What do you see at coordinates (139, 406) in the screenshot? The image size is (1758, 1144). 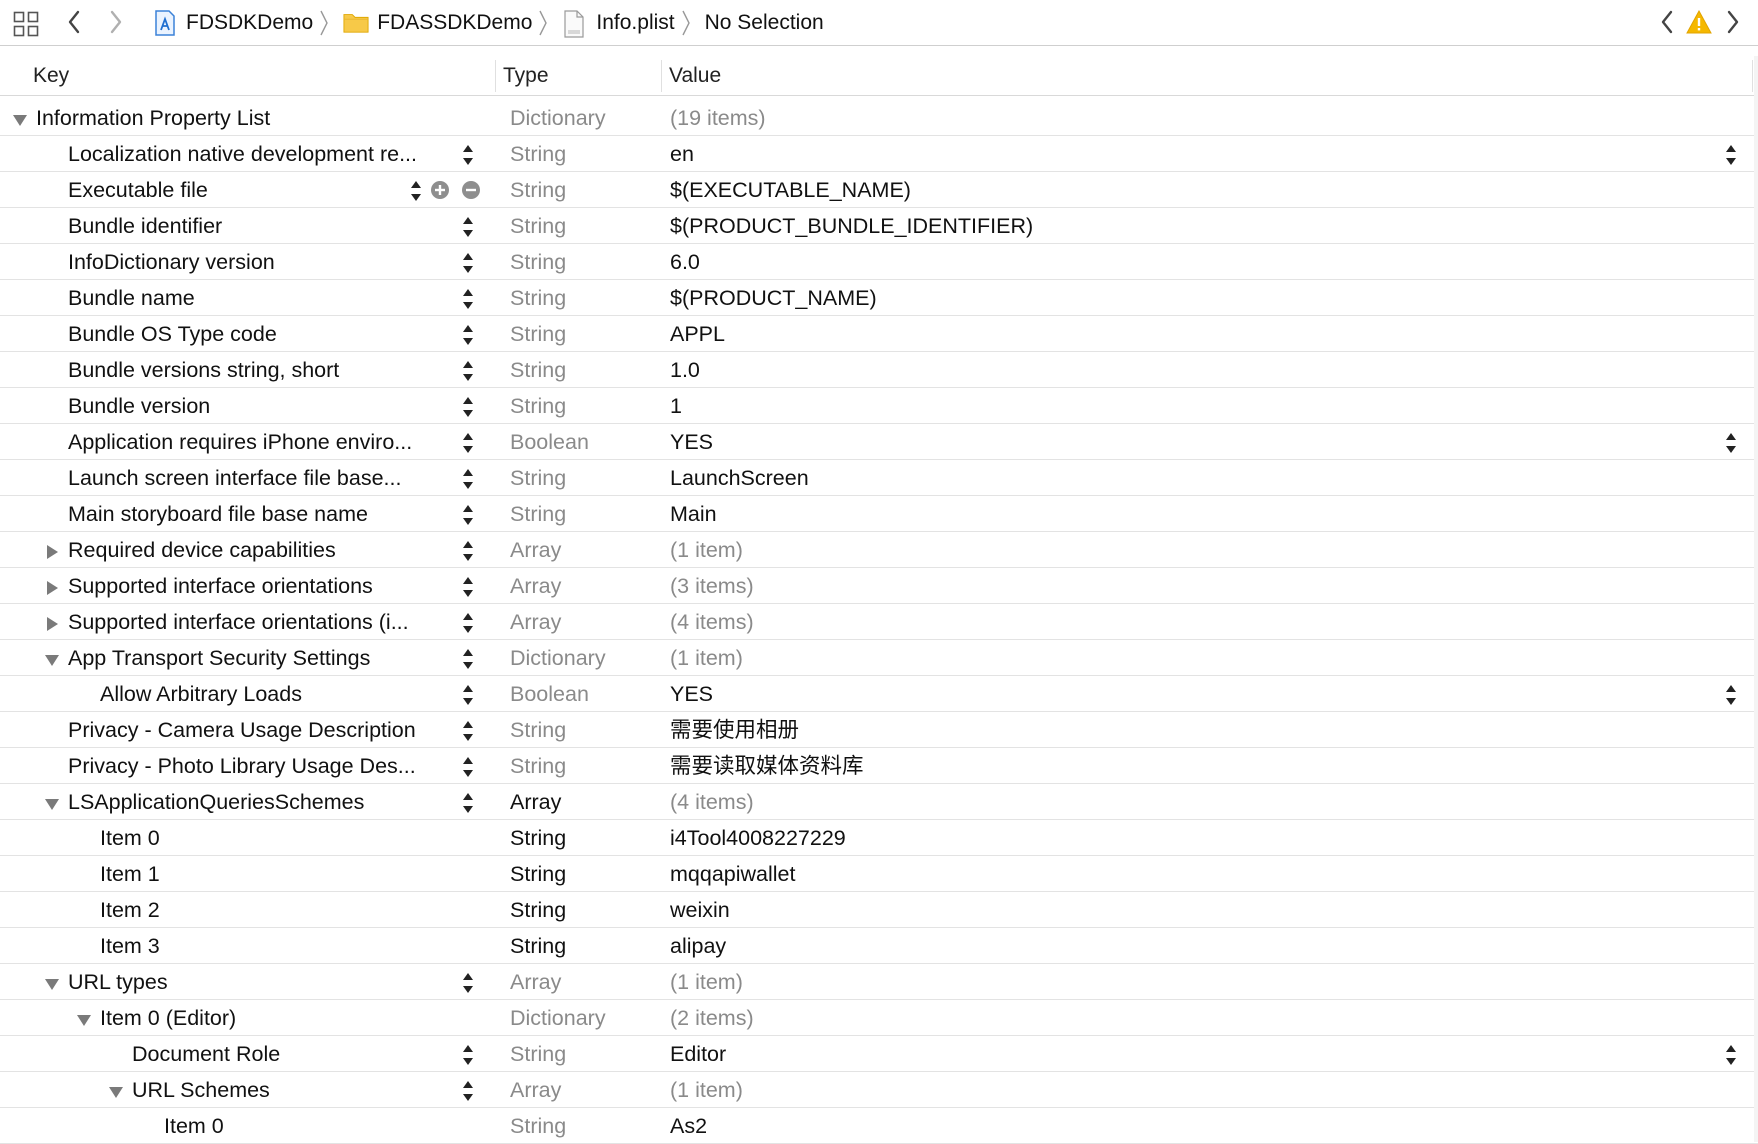 I see `plist-key: Bundle version` at bounding box center [139, 406].